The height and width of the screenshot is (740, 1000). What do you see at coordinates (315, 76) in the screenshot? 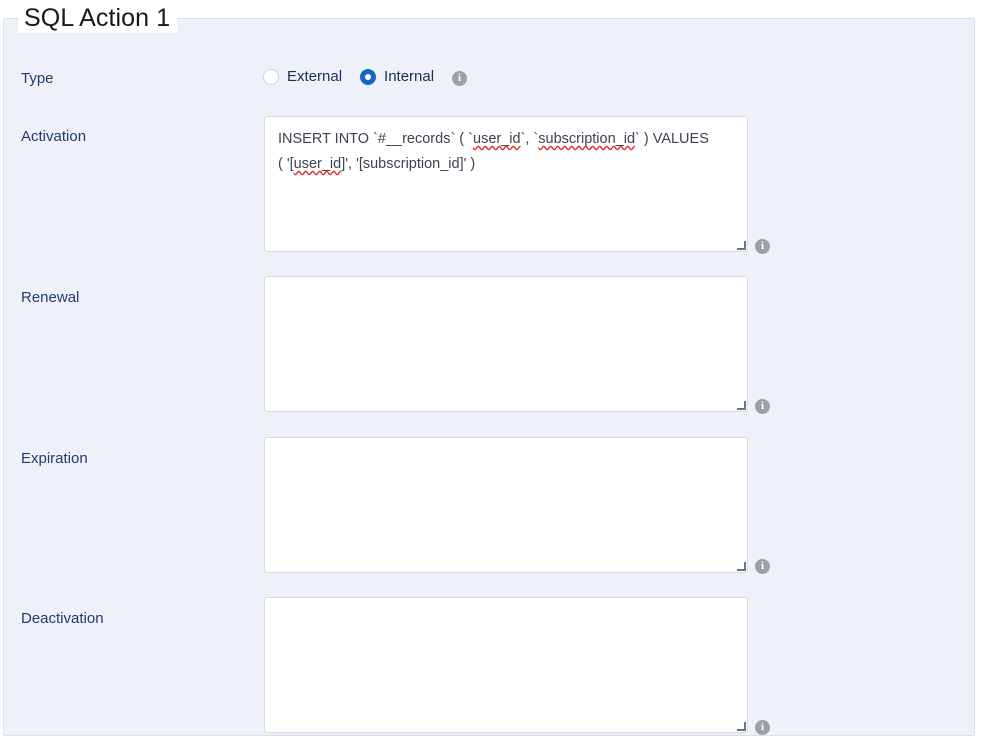
I see `radio-external-label: External` at bounding box center [315, 76].